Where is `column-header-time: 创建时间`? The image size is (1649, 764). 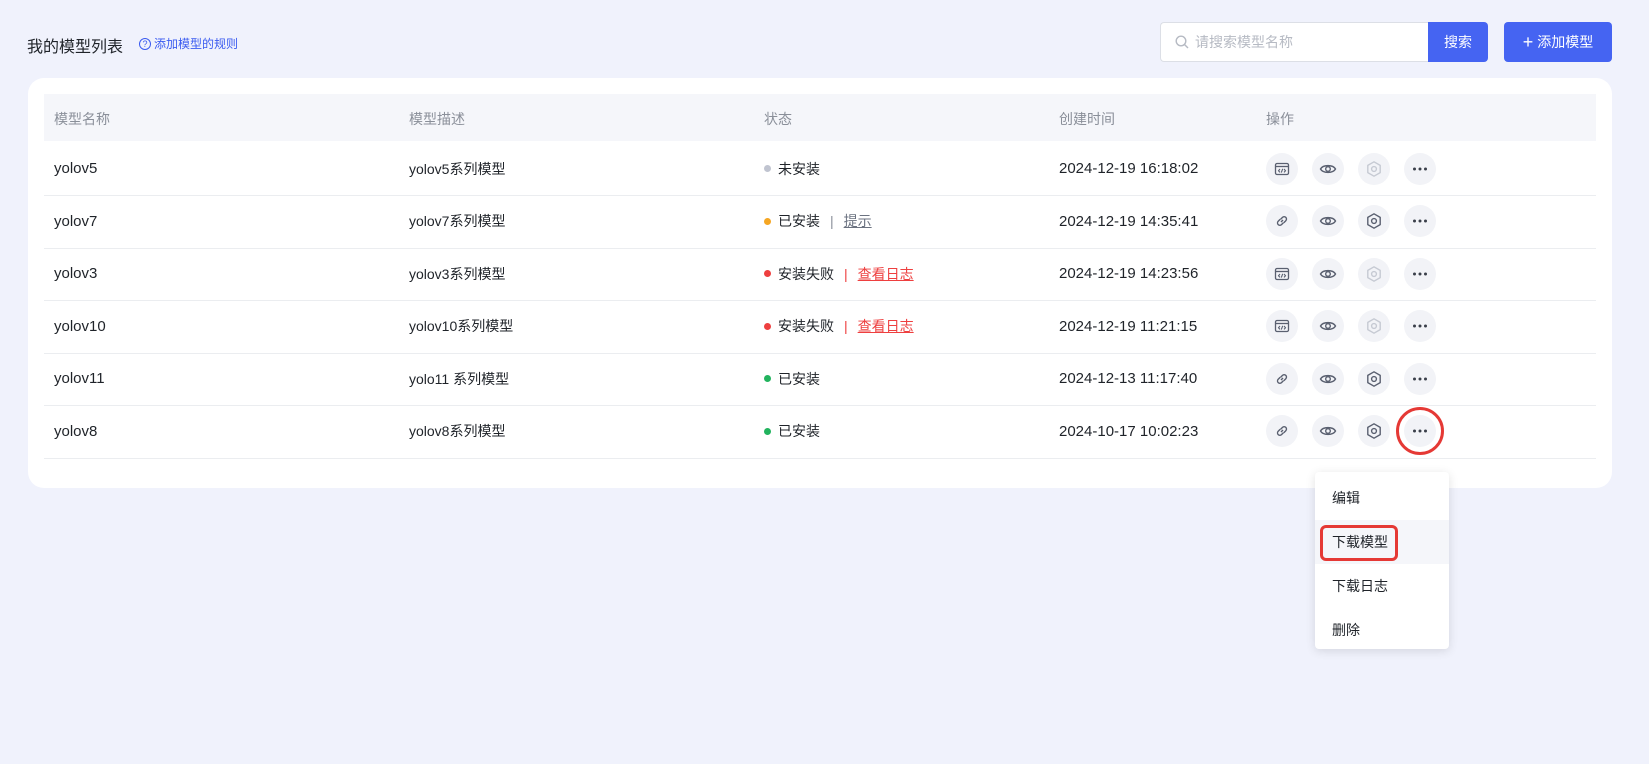 column-header-time: 创建时间 is located at coordinates (1087, 119).